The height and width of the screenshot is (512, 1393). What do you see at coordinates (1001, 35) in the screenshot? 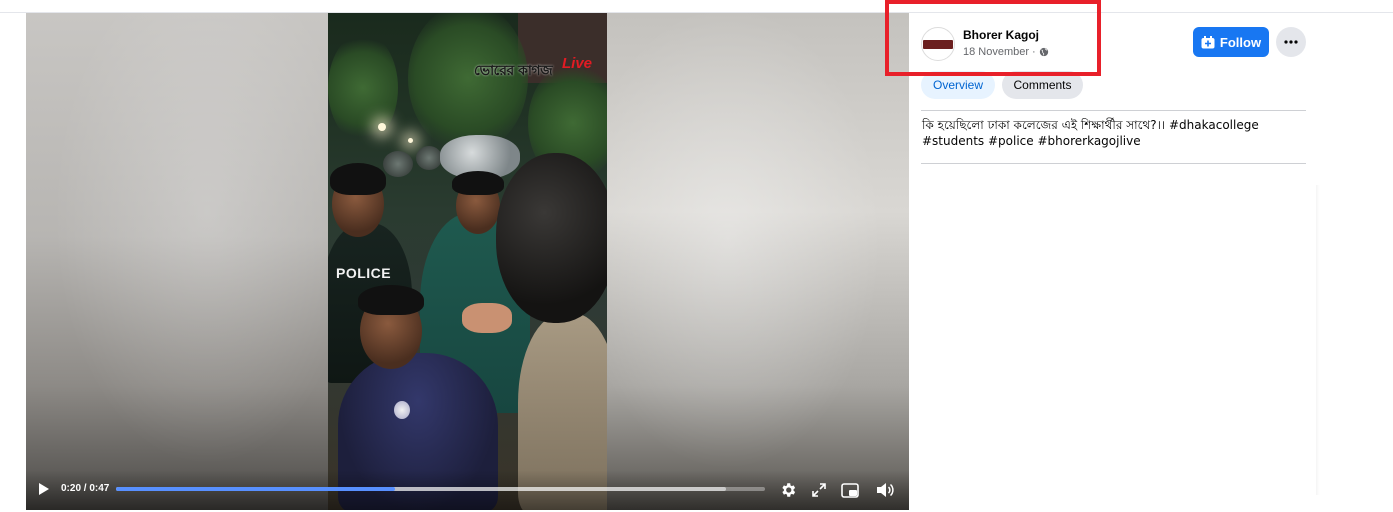
I see `author-name: Bhorer Kagoj` at bounding box center [1001, 35].